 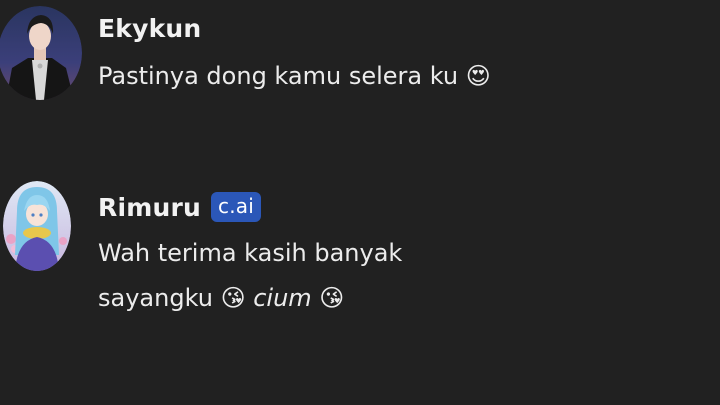 I want to click on author-name-label: Rimuru, so click(x=149, y=207).